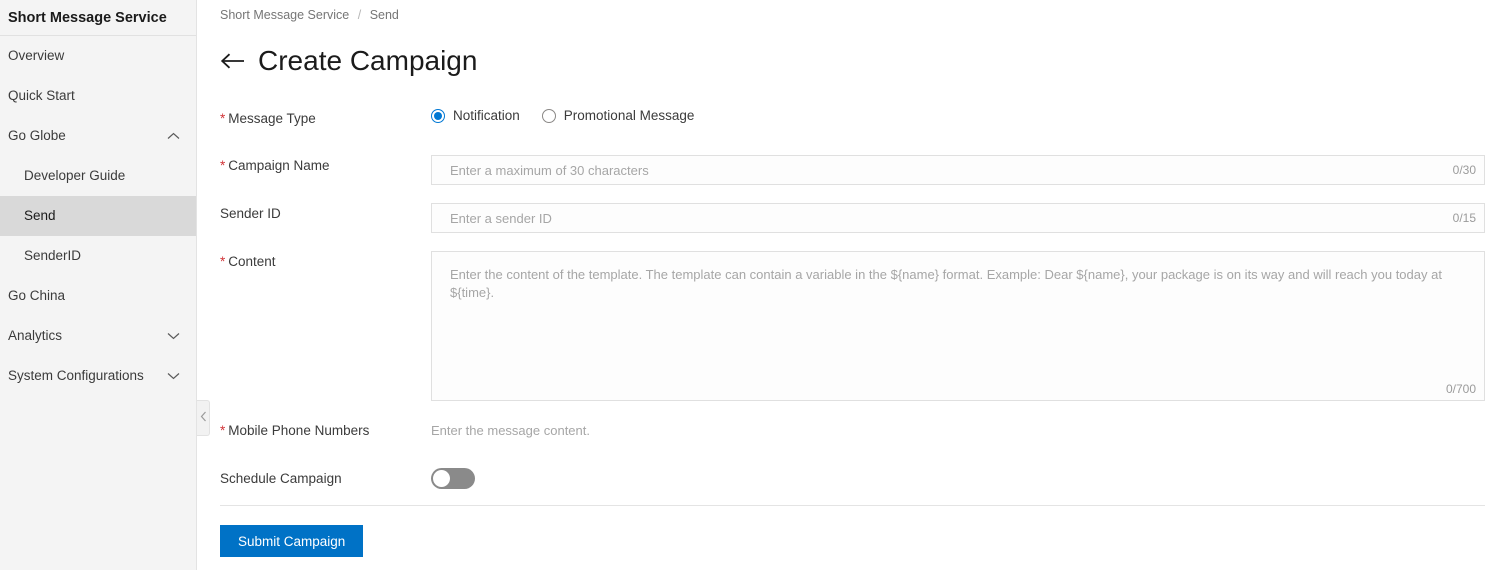 The width and height of the screenshot is (1497, 570). What do you see at coordinates (98, 18) in the screenshot?
I see `sidebar-title: Short Message Service` at bounding box center [98, 18].